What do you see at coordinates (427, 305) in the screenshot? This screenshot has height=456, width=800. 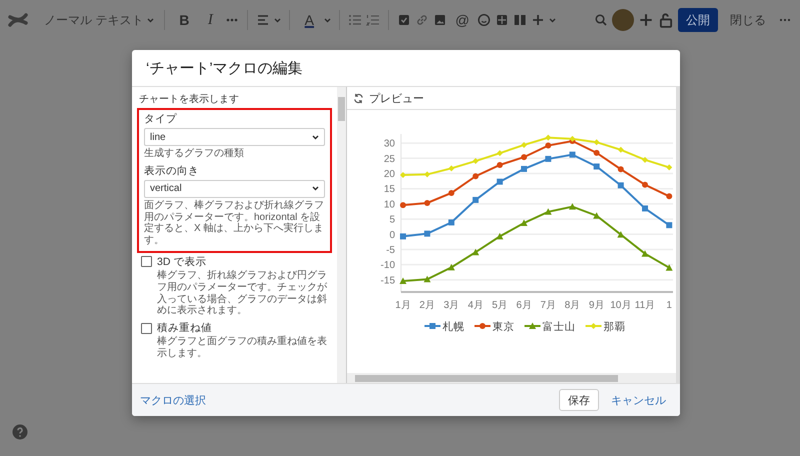 I see `axis-label: 2月` at bounding box center [427, 305].